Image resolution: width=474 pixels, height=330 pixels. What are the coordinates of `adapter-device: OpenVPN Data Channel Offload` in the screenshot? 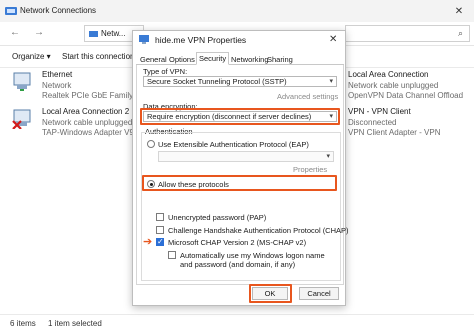 It's located at (406, 95).